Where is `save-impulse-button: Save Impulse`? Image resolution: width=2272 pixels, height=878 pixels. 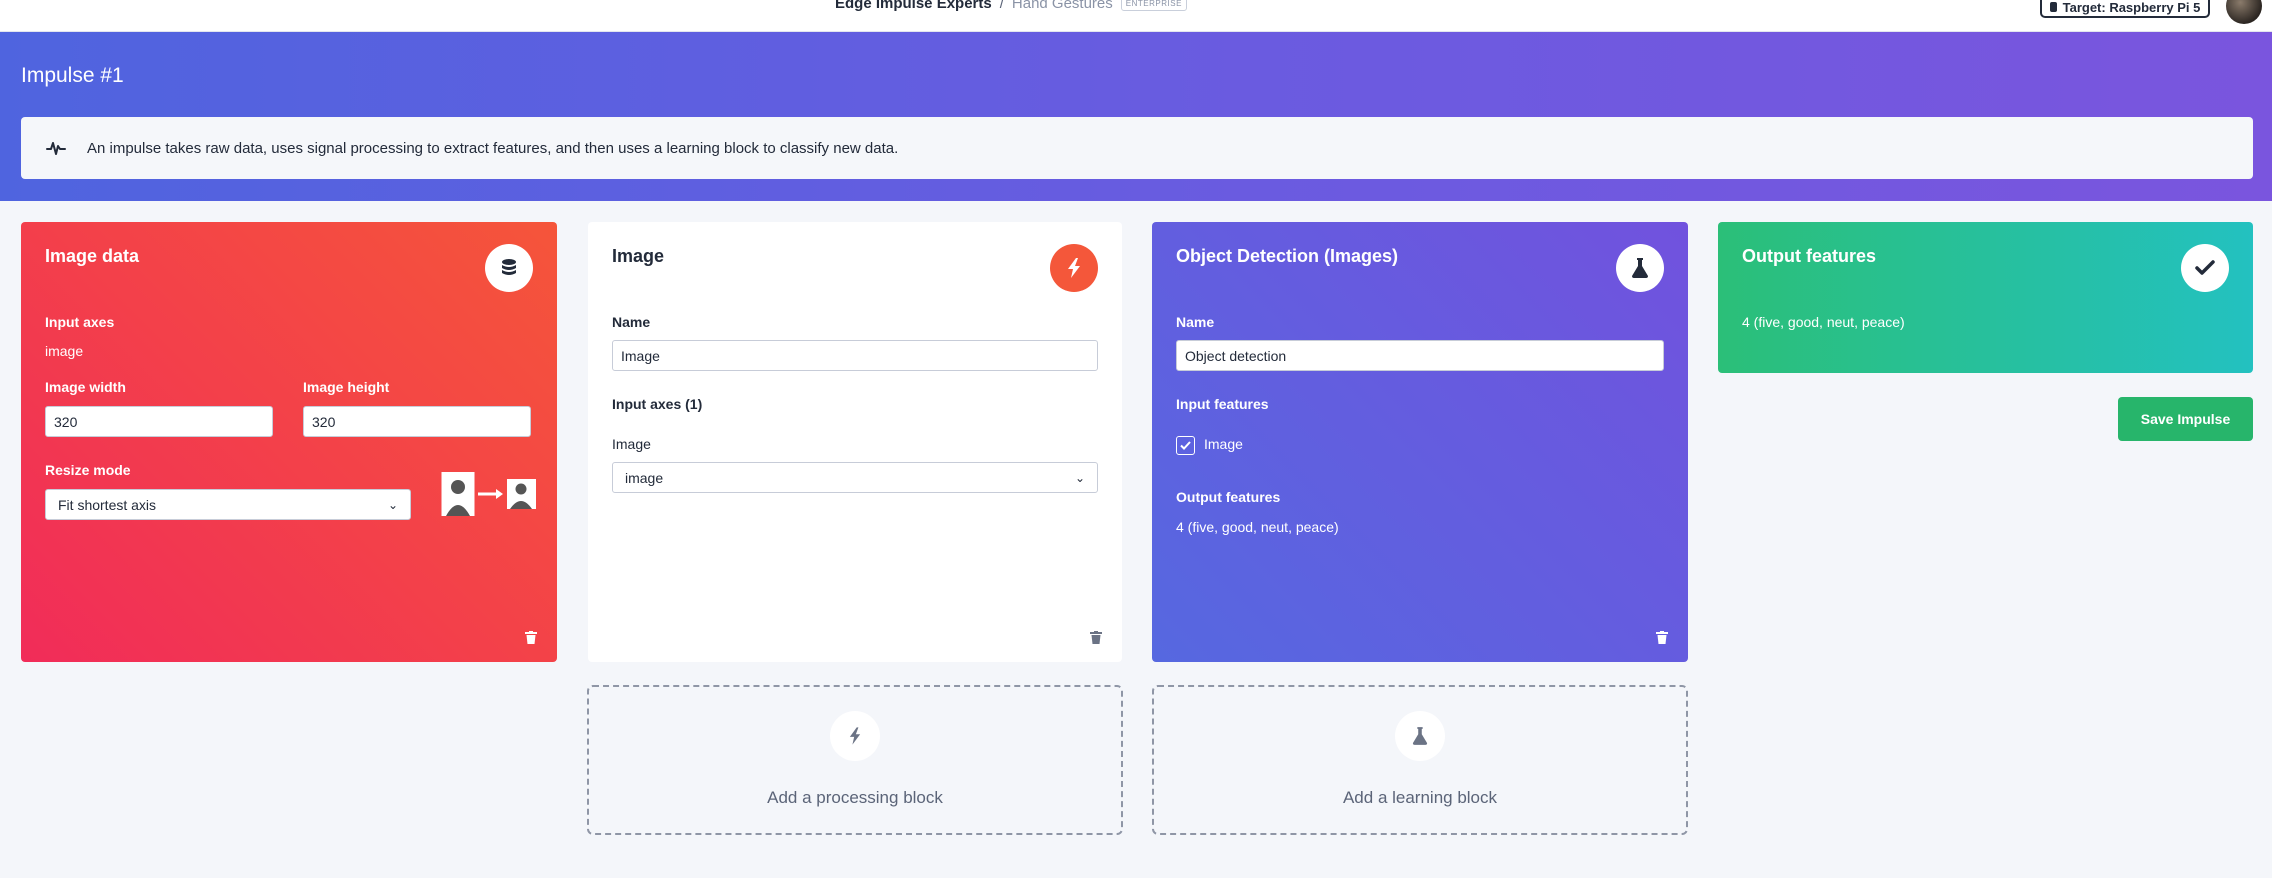
save-impulse-button: Save Impulse is located at coordinates (2185, 419).